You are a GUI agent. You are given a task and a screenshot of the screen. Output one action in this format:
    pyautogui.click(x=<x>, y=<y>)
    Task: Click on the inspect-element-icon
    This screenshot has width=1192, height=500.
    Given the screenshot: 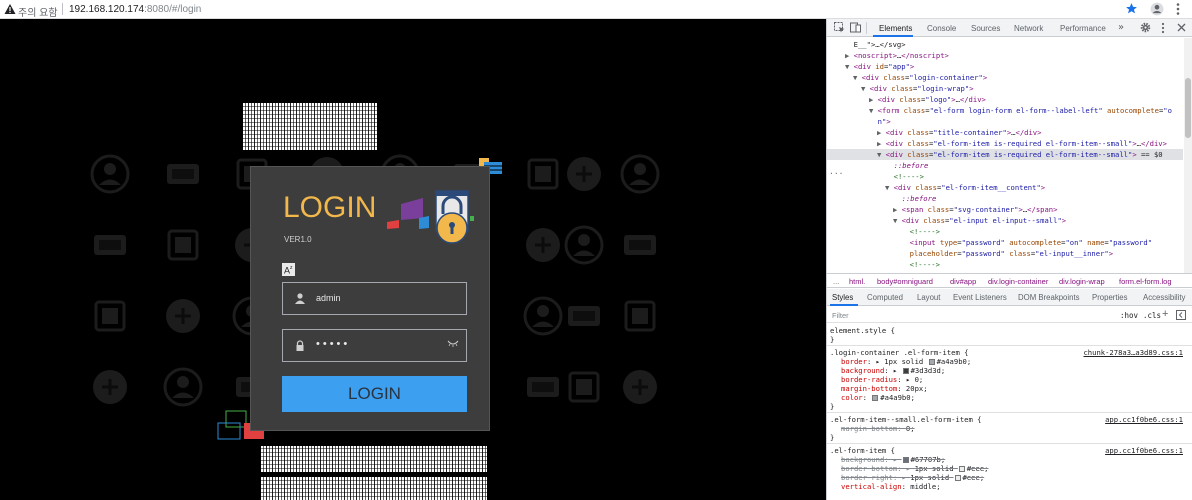 What is the action you would take?
    pyautogui.click(x=839, y=27)
    